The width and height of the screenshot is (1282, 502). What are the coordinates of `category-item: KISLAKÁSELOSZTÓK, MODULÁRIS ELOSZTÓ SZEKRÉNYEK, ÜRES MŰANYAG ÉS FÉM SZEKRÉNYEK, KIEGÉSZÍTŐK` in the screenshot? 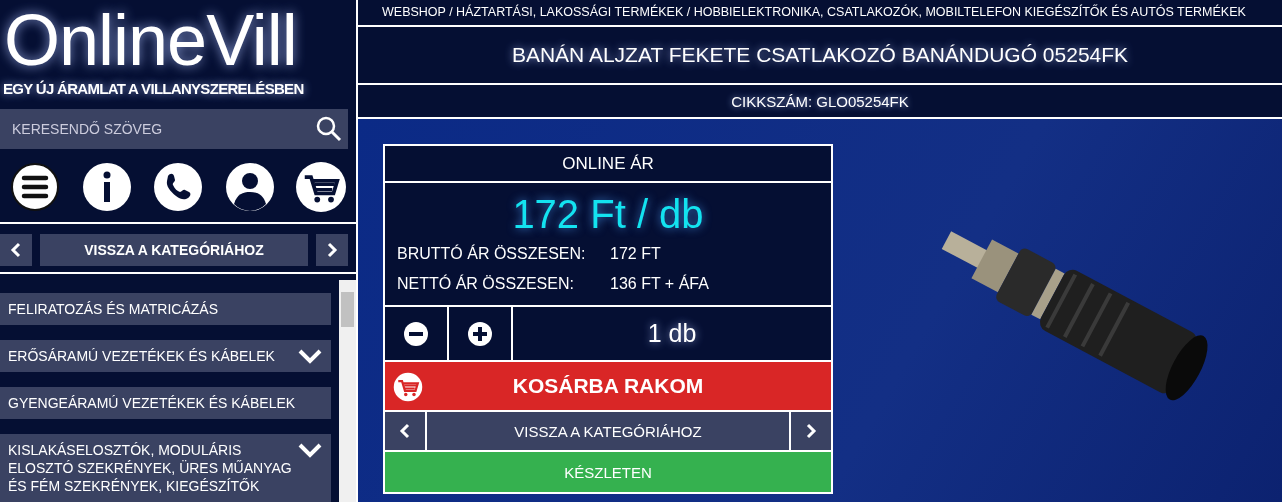 It's located at (165, 468).